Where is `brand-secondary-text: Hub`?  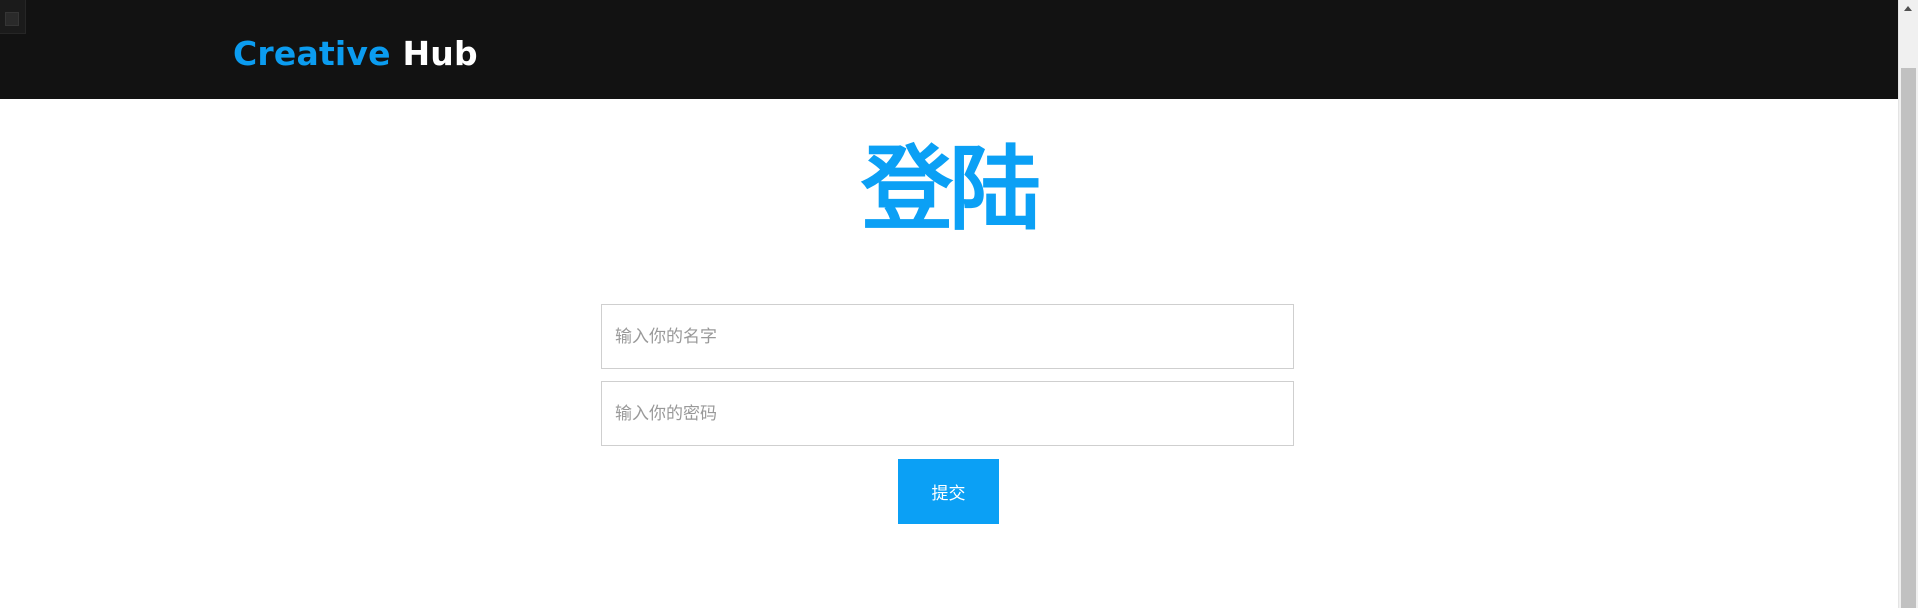 brand-secondary-text: Hub is located at coordinates (440, 53).